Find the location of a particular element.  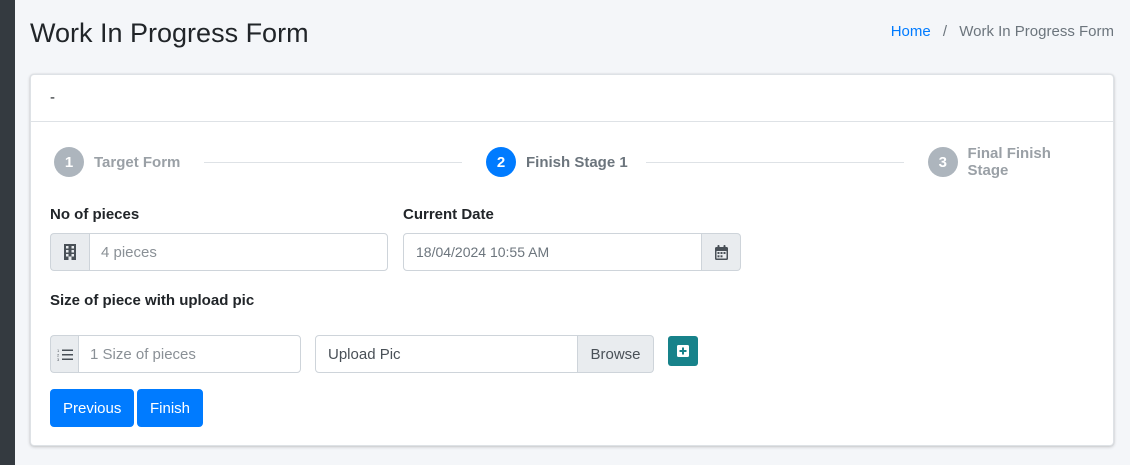

current-date-field: 18/04/2024 10:55 AM is located at coordinates (552, 252).